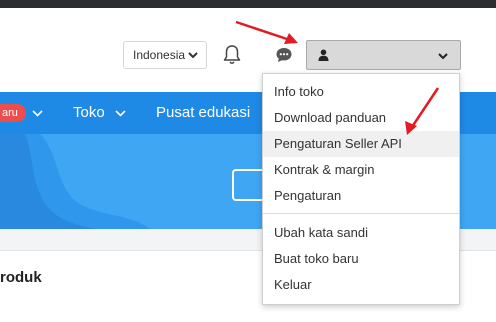 Image resolution: width=496 pixels, height=322 pixels. I want to click on menu-item-kontrak-margin: Kontrak & margin, so click(361, 170).